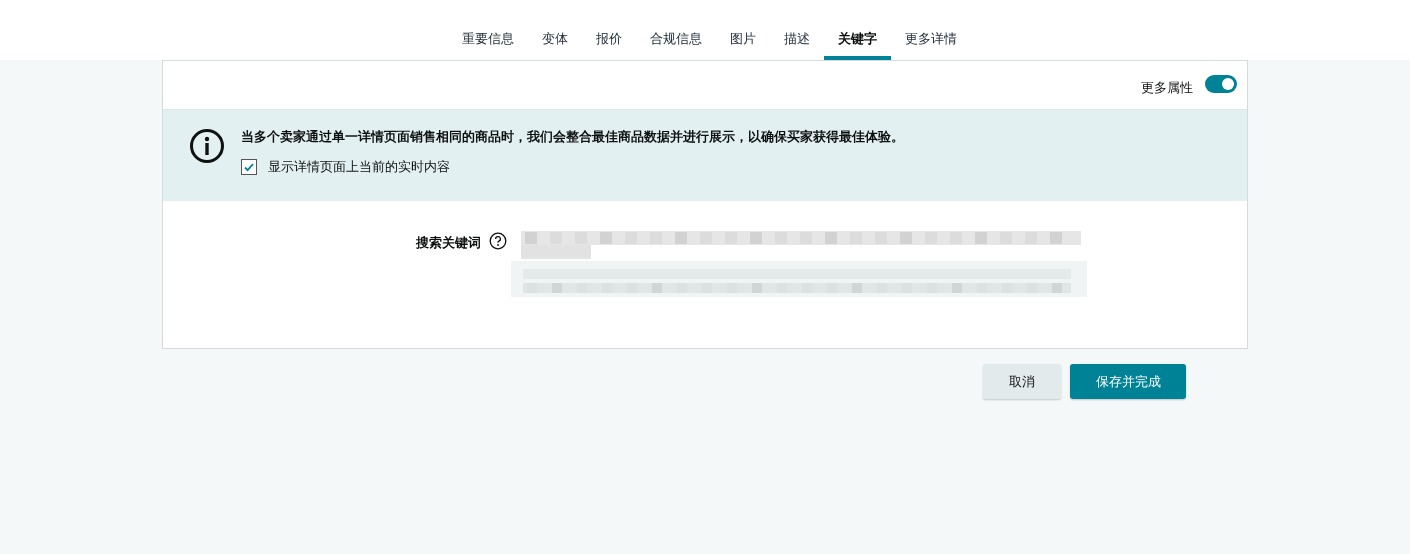  Describe the element at coordinates (1167, 88) in the screenshot. I see `toggle-label: 更多属性` at that location.